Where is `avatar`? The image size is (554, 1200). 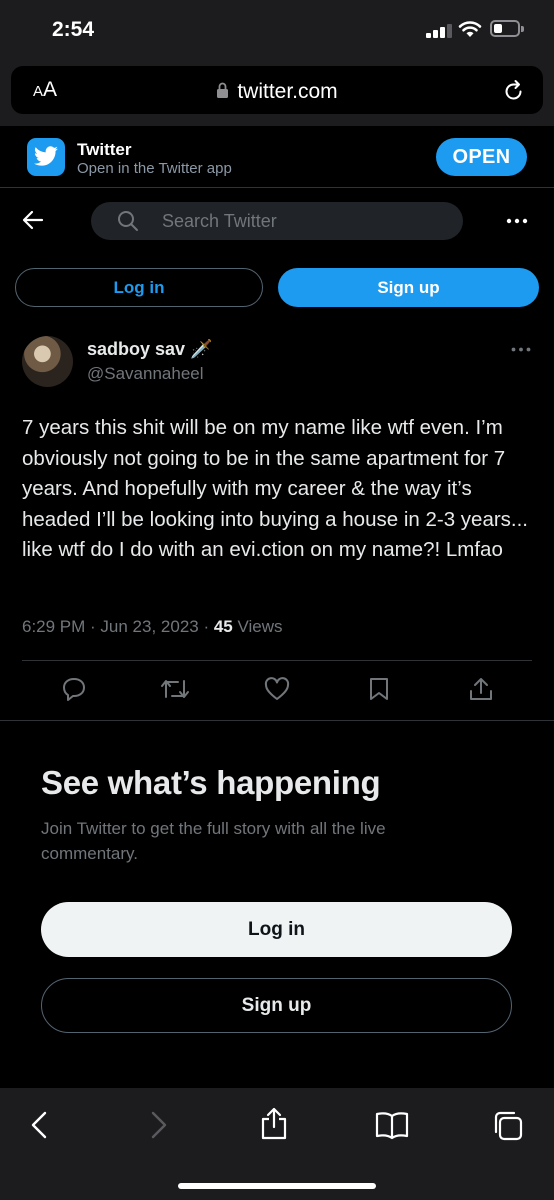
avatar is located at coordinates (47, 361).